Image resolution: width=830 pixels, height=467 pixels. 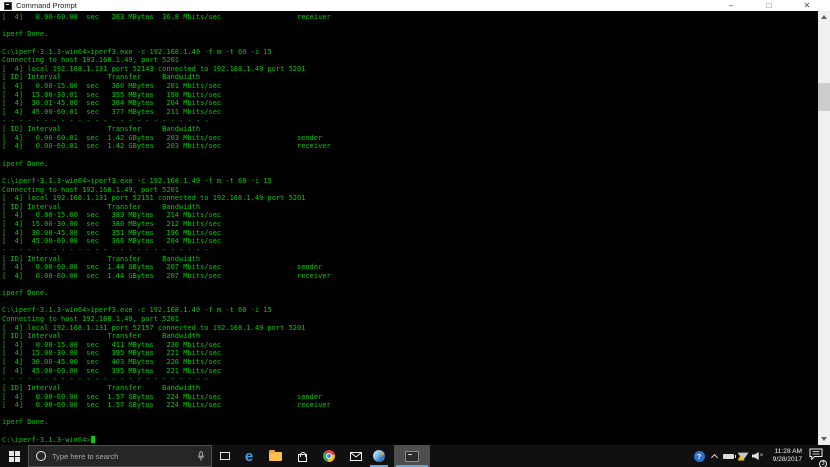 I want to click on edge-icon: e, so click(x=249, y=456).